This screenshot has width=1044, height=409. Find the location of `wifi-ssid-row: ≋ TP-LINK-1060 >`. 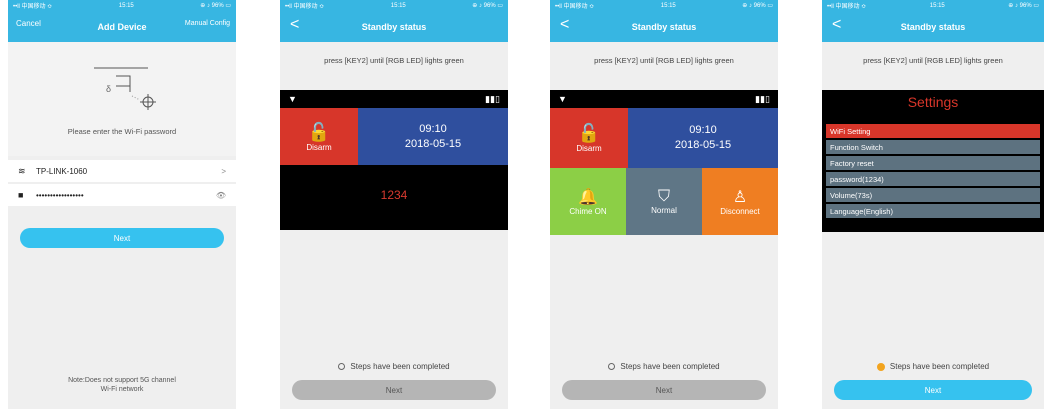

wifi-ssid-row: ≋ TP-LINK-1060 > is located at coordinates (122, 171).